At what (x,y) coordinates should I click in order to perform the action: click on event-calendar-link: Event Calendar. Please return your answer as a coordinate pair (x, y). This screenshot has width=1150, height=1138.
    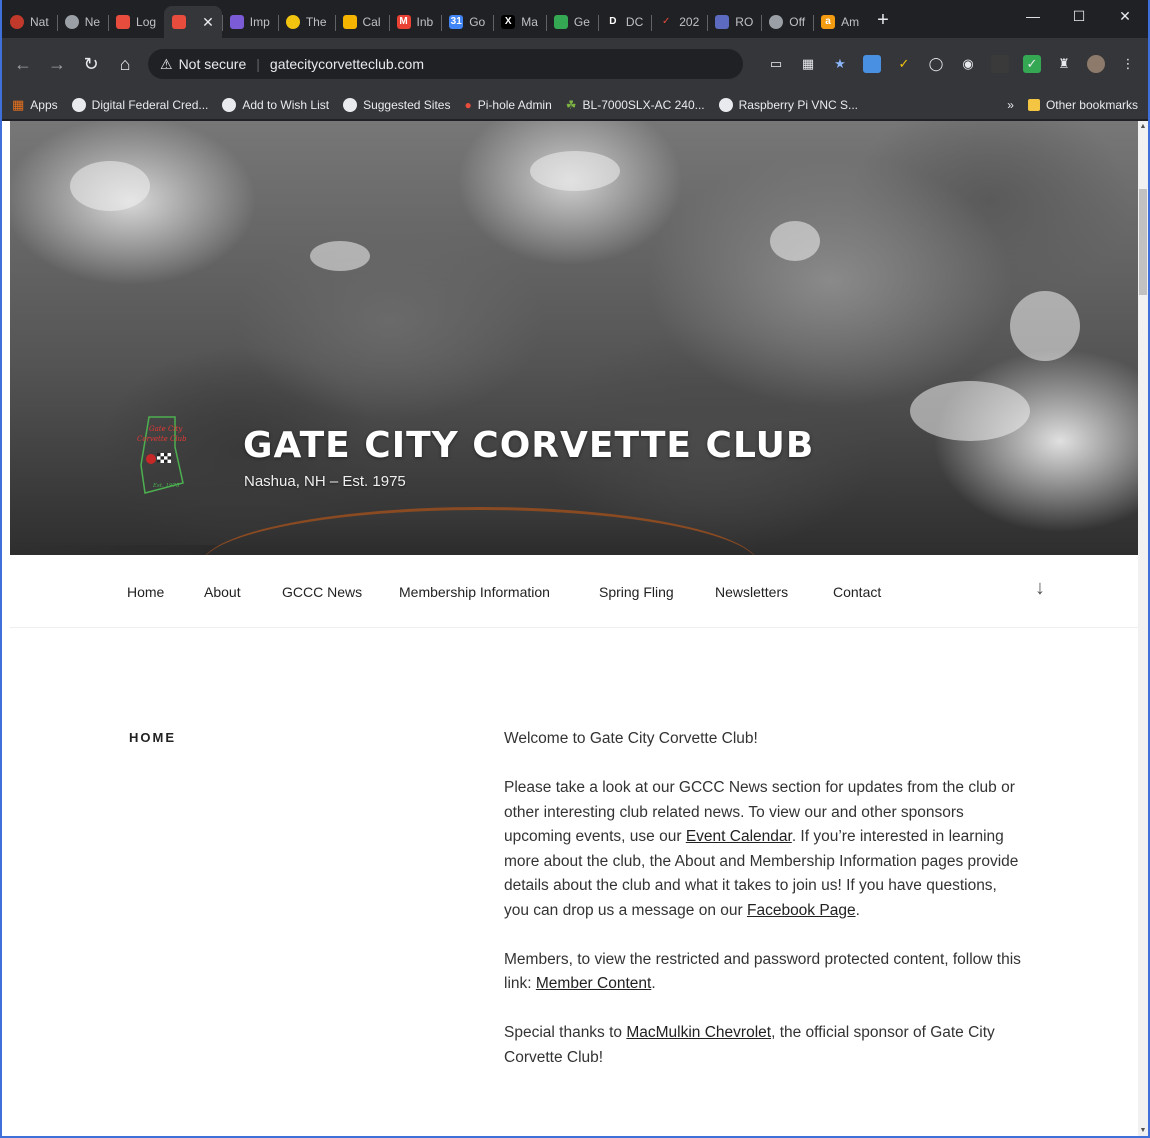
    Looking at the image, I should click on (739, 836).